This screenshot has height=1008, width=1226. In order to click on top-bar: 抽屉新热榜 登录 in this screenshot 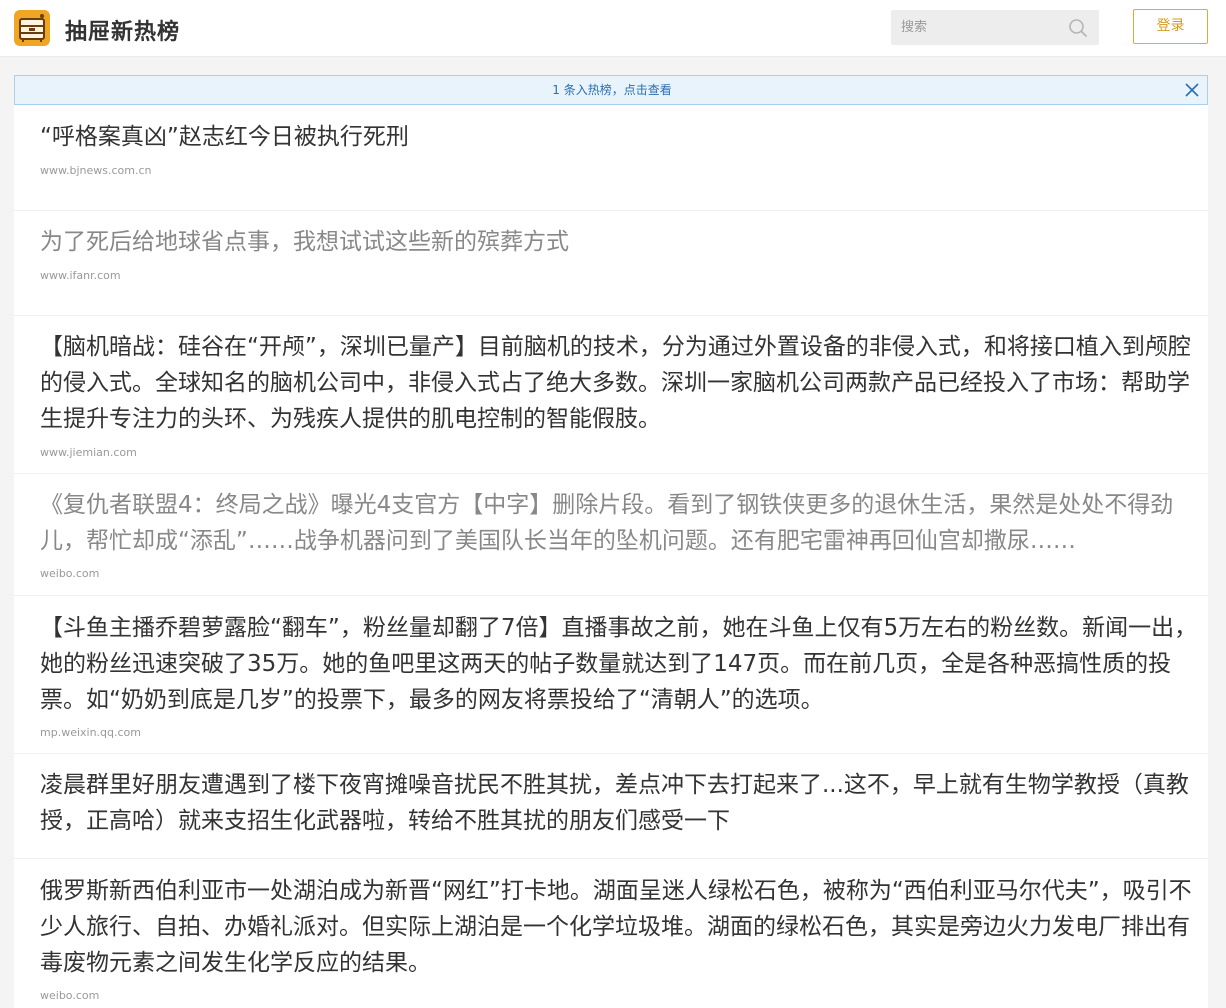, I will do `click(613, 28)`.